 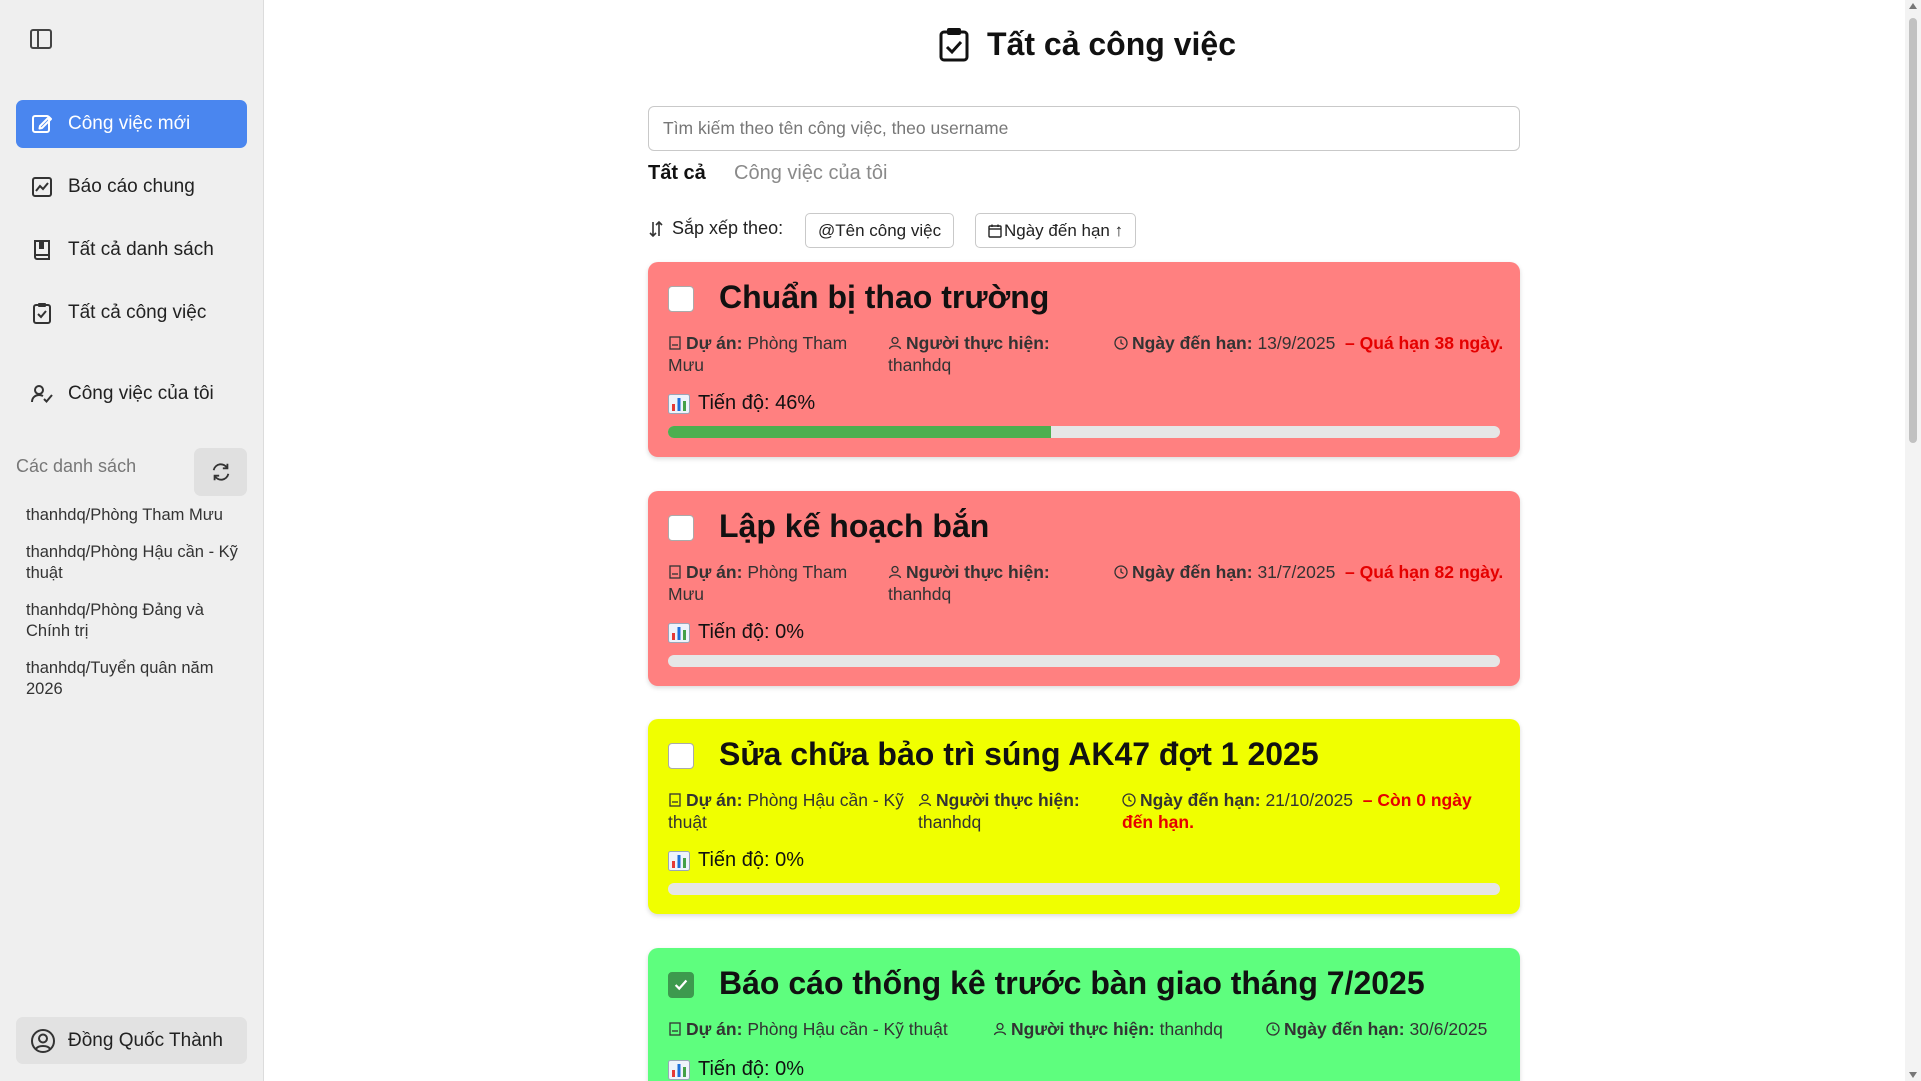 What do you see at coordinates (1913, 1075) in the screenshot?
I see `scroll-down-icon` at bounding box center [1913, 1075].